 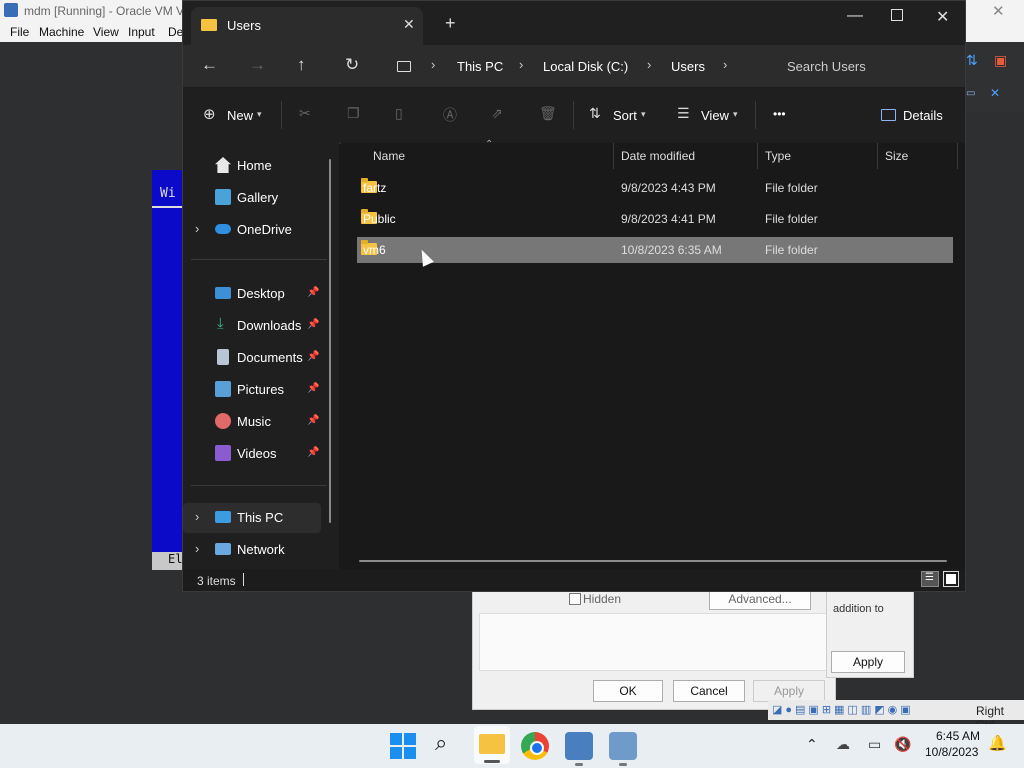 What do you see at coordinates (826, 66) in the screenshot?
I see `search-placeholder: Search Users` at bounding box center [826, 66].